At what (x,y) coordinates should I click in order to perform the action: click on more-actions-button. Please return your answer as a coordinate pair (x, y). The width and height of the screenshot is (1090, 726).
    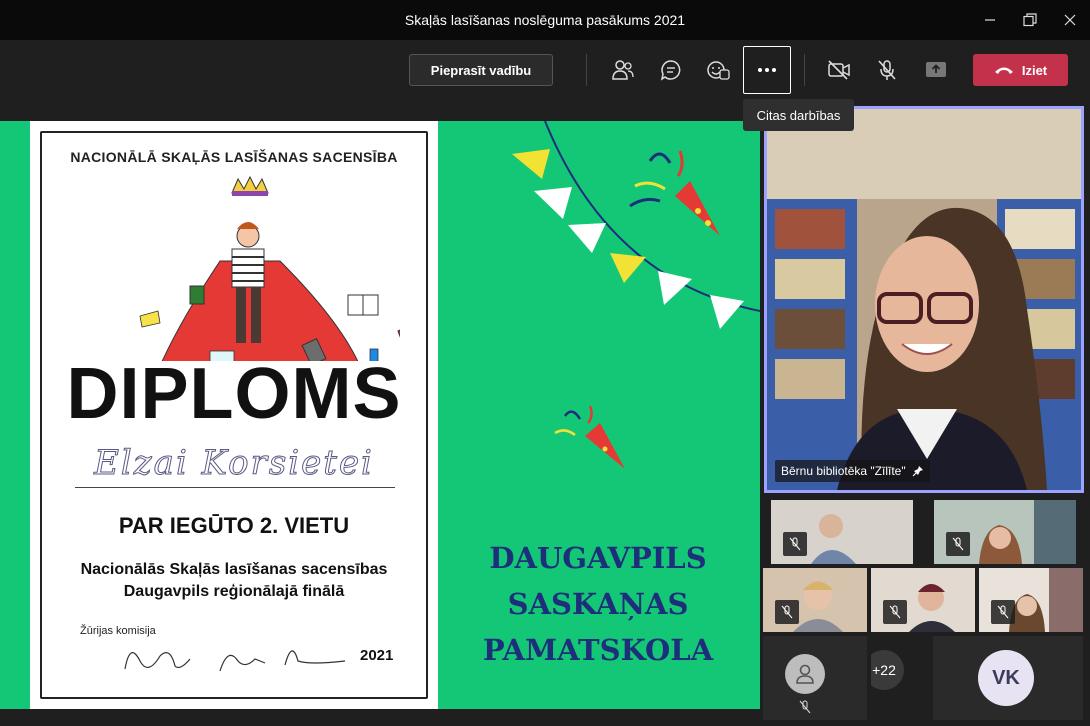
    Looking at the image, I should click on (767, 70).